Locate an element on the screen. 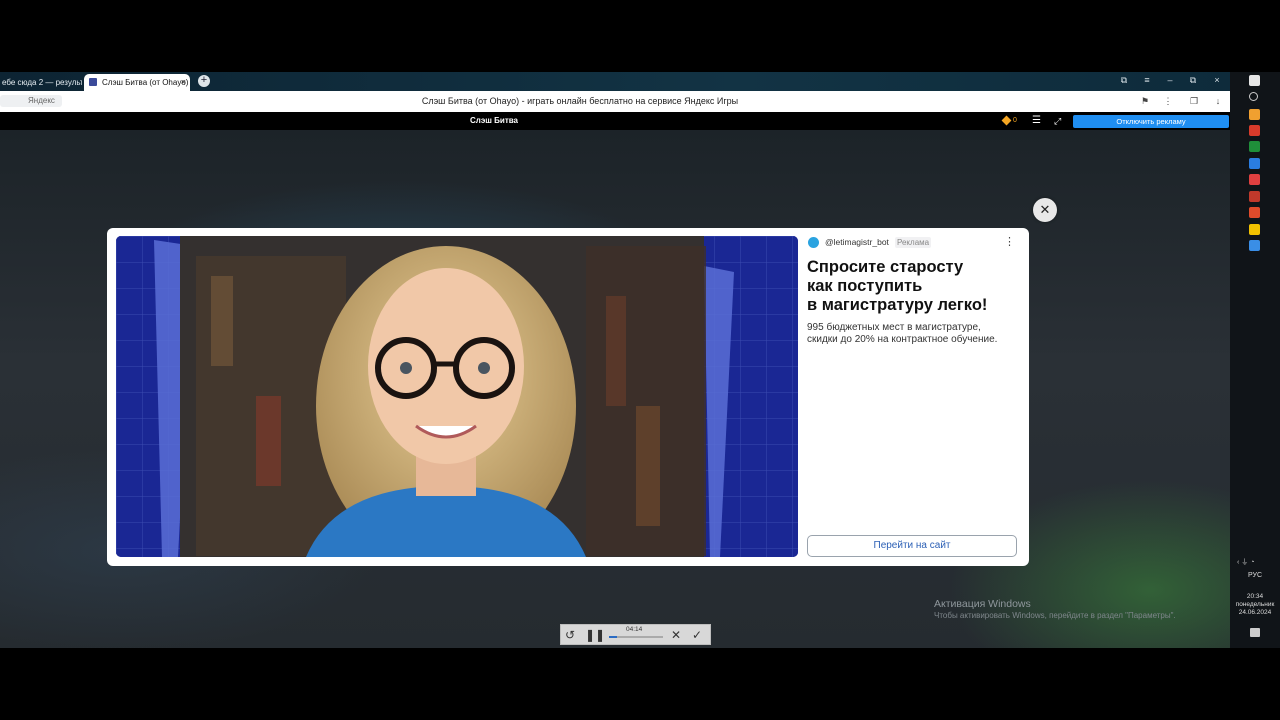 This screenshot has width=1280, height=720. ad-description-line: скидки до 20% на контрактное обучение. is located at coordinates (902, 339).